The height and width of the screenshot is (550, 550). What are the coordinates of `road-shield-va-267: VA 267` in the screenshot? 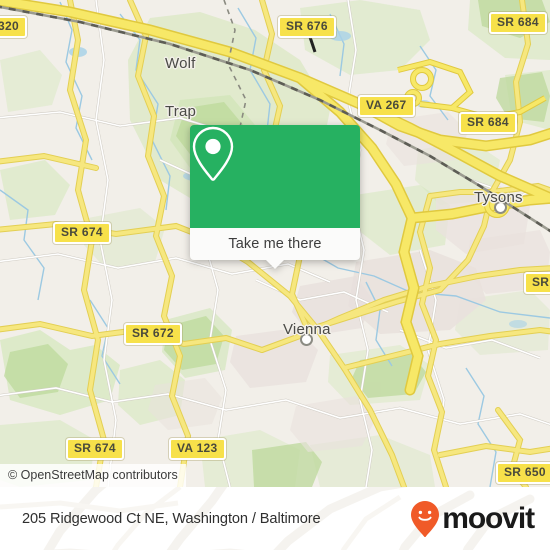 It's located at (386, 106).